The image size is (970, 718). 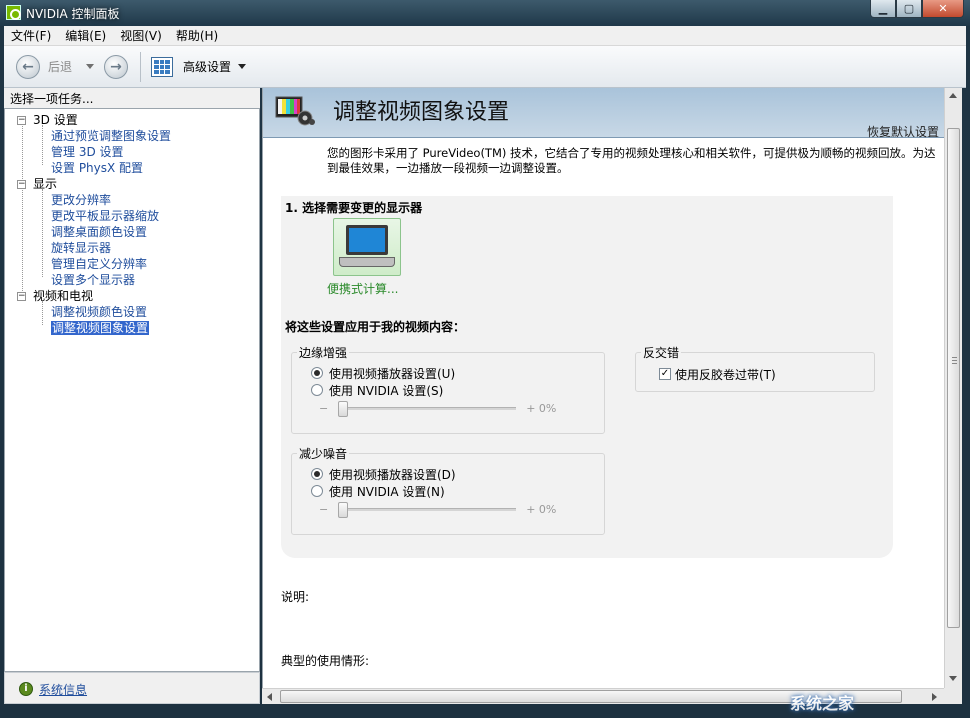 What do you see at coordinates (81, 248) in the screenshot?
I see `tree-item-rotate: 旋转显示器` at bounding box center [81, 248].